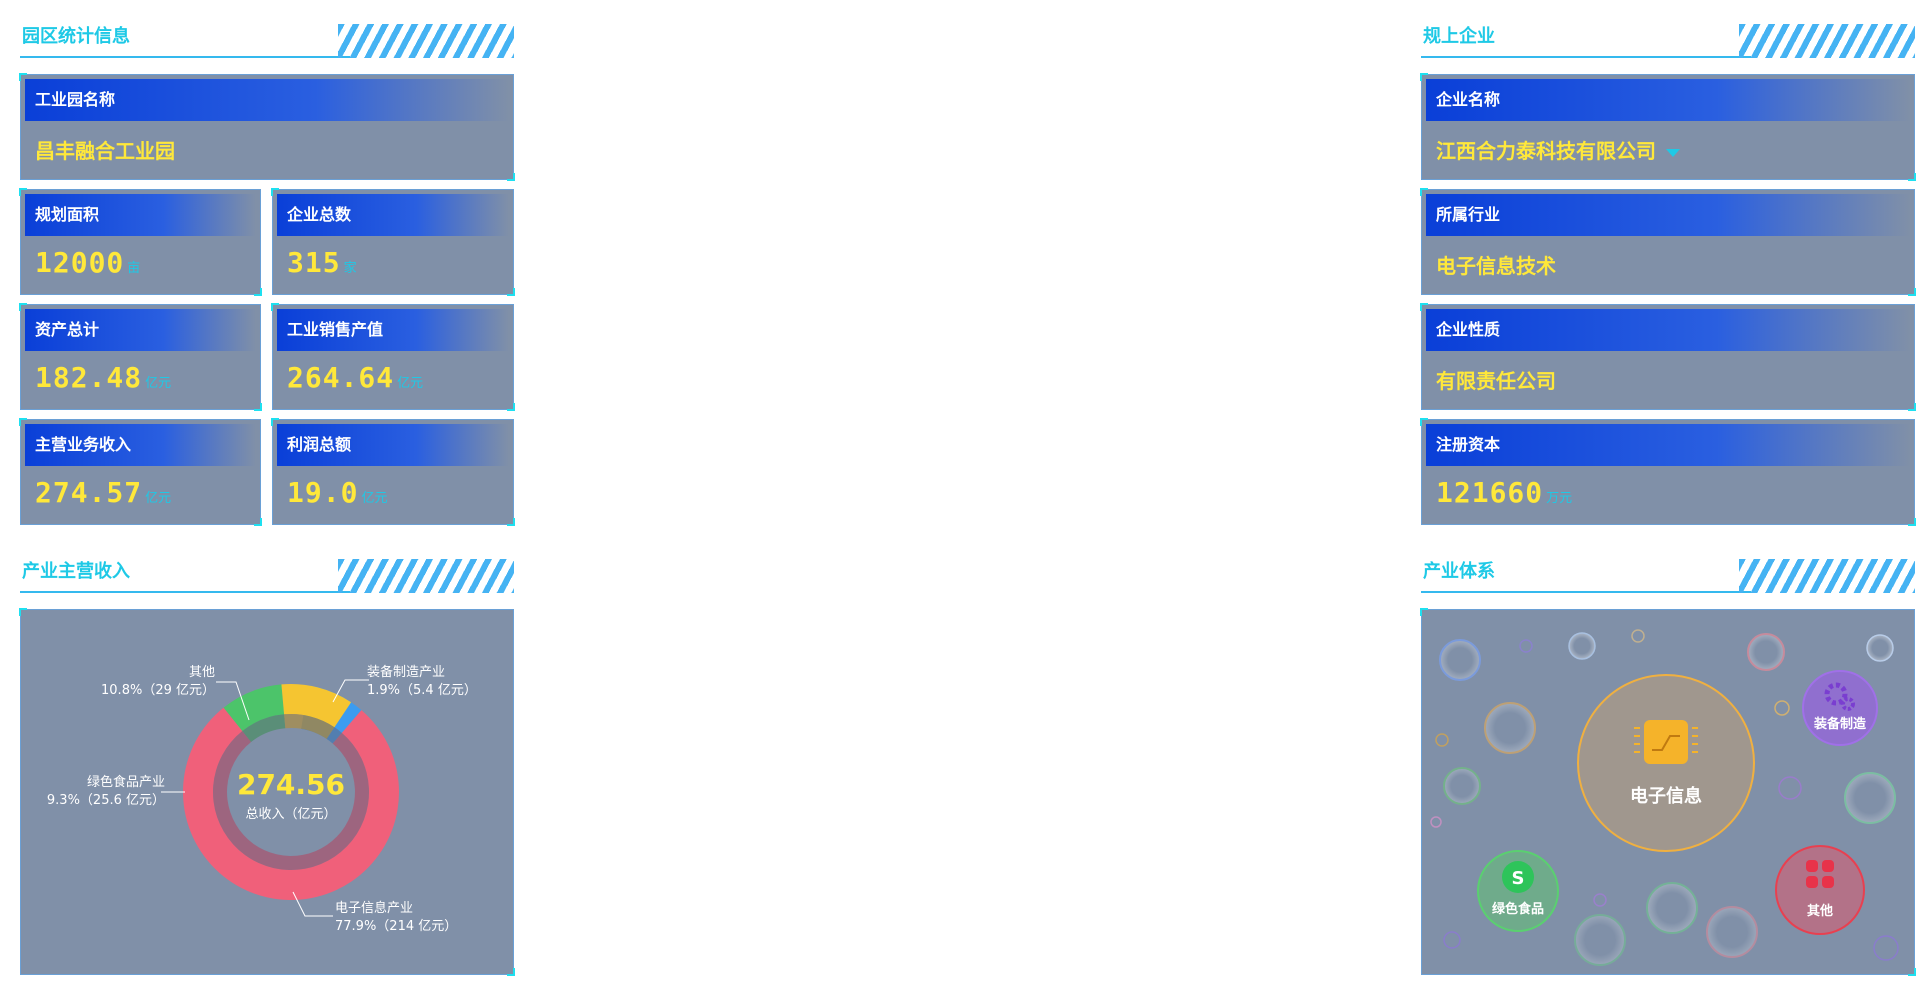  Describe the element at coordinates (105, 151) in the screenshot. I see `park-name-value: 昌丰融合工业园` at that location.